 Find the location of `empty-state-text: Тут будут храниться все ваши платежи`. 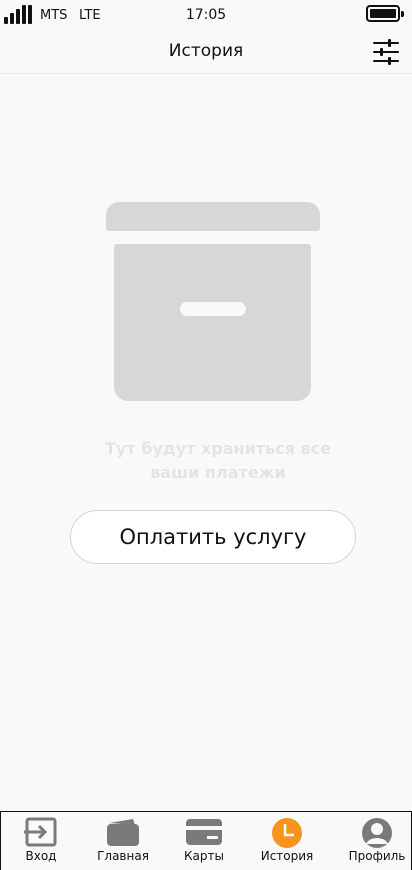

empty-state-text: Тут будут храниться все ваши платежи is located at coordinates (218, 460).